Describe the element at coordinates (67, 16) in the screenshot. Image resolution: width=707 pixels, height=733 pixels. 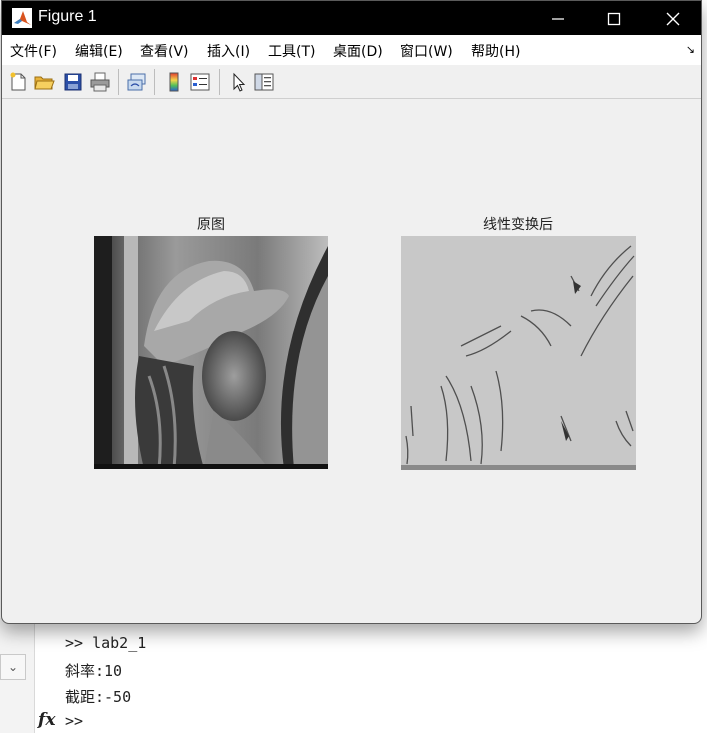
I see `window-title: Figure 1` at that location.